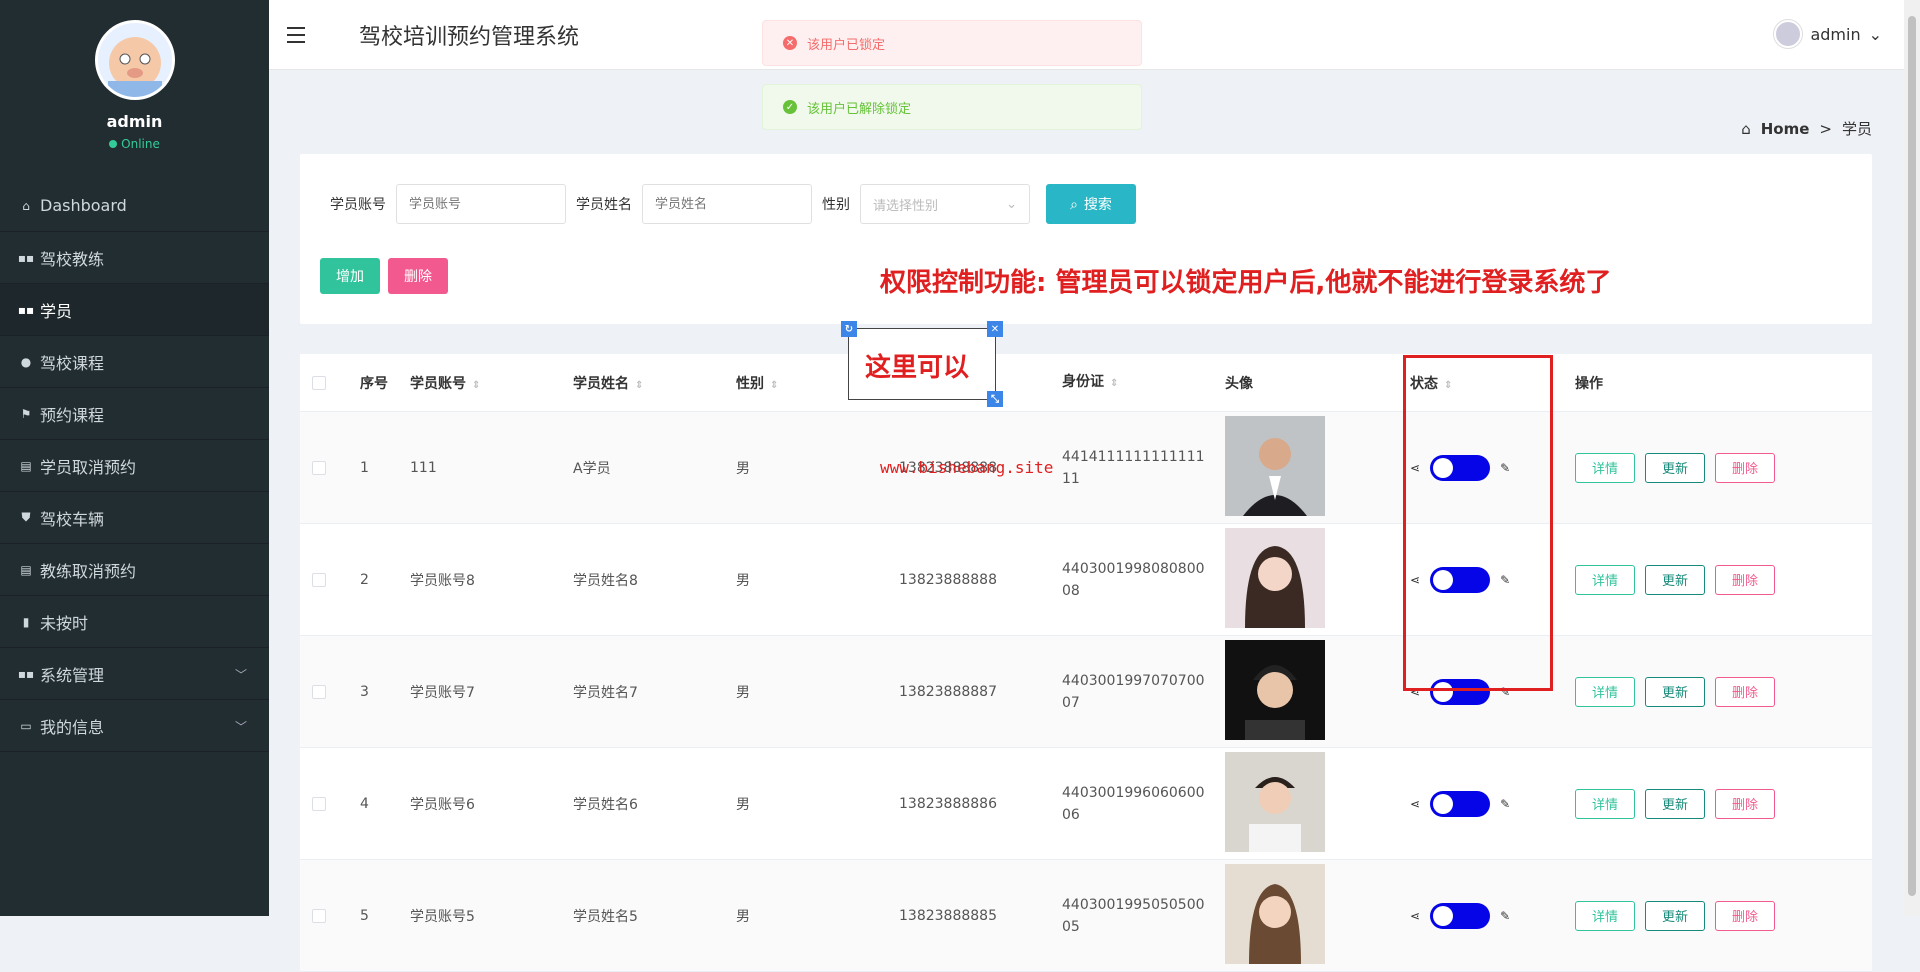 The image size is (1920, 972). Describe the element at coordinates (1835, 34) in the screenshot. I see `user-name: admin` at that location.